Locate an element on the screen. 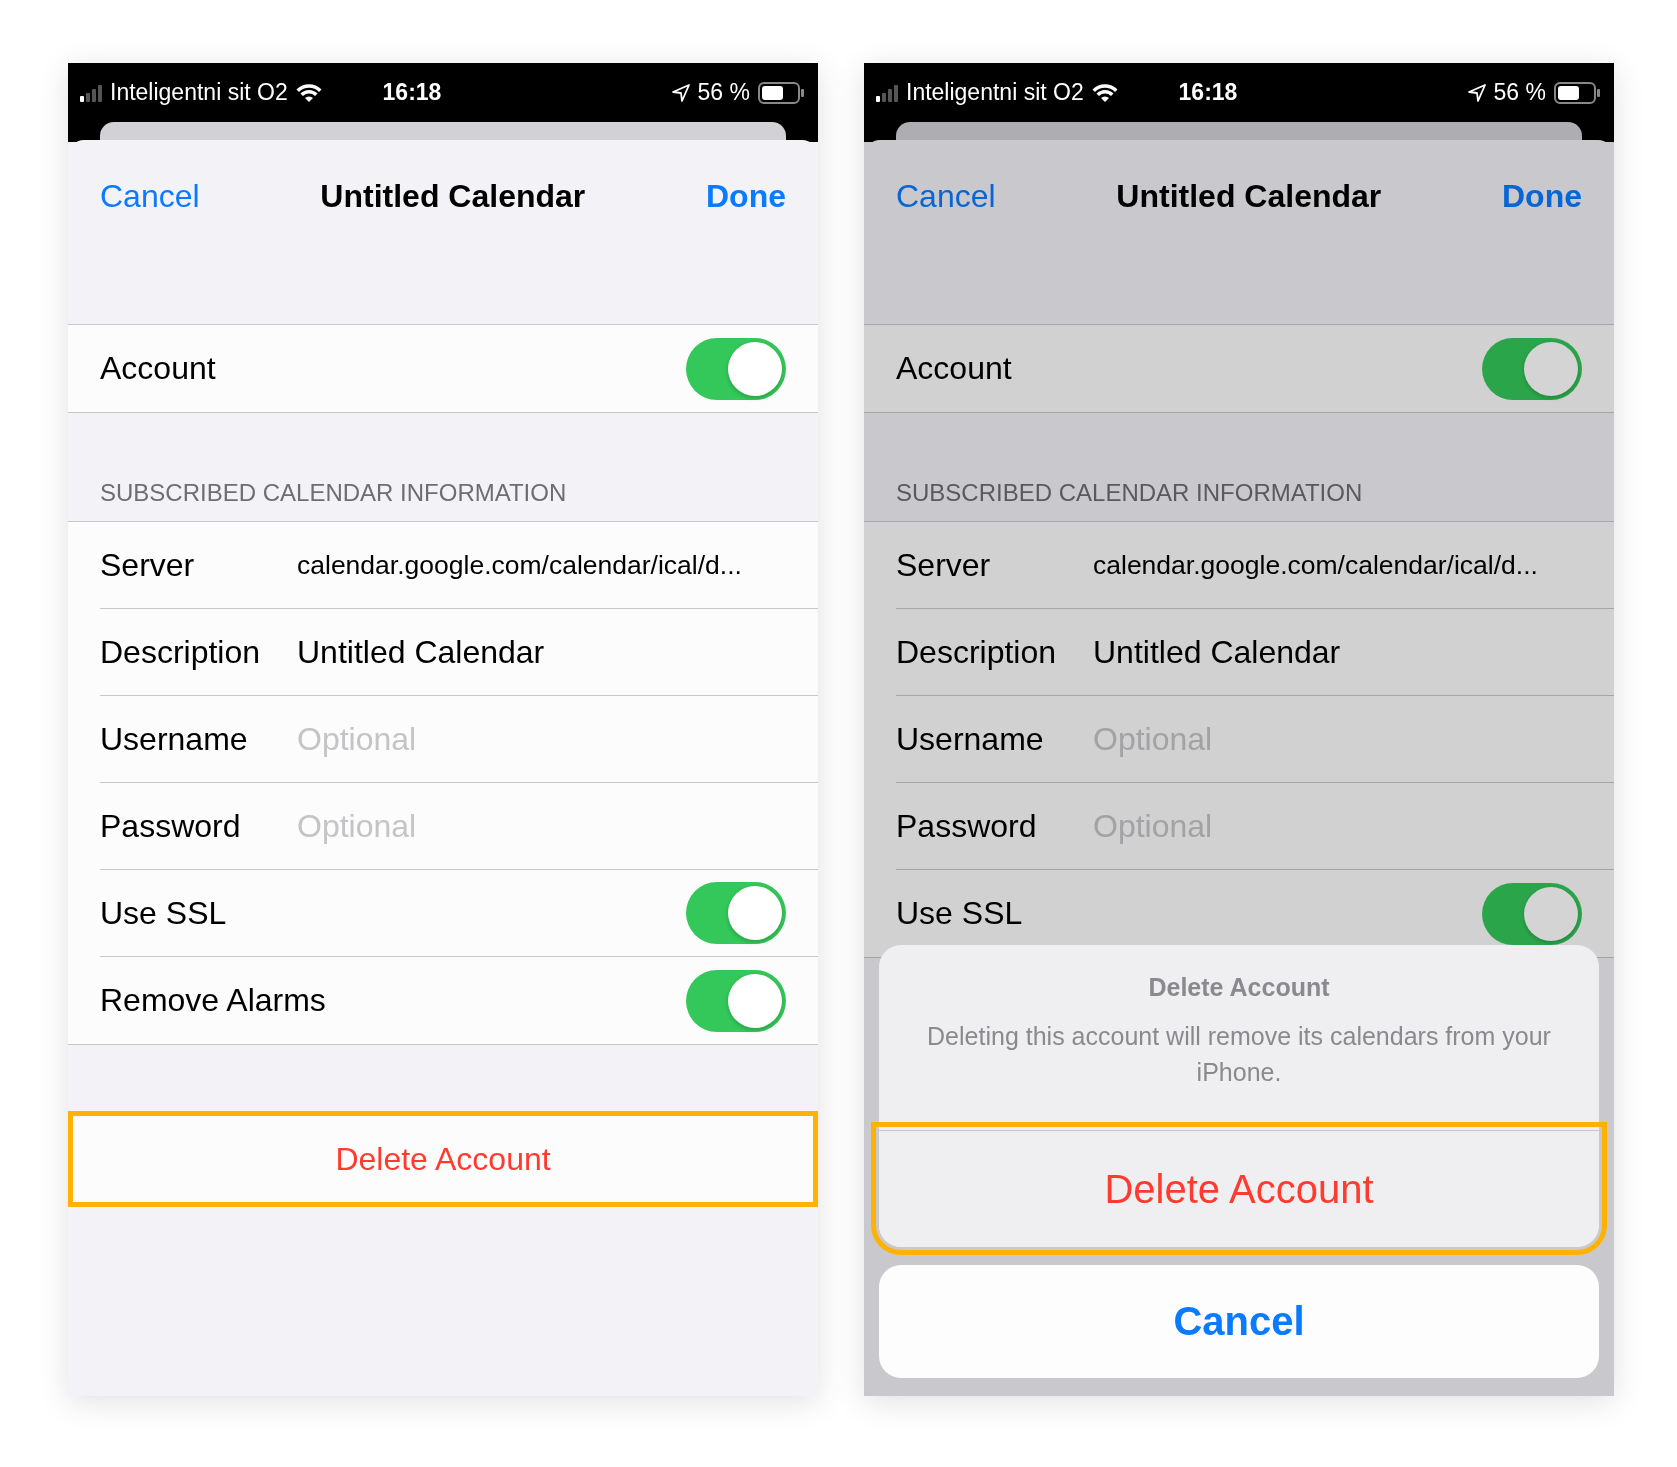 The image size is (1677, 1467). alert-message: Deleting this account will remove its calendars from your iPhone. is located at coordinates (1239, 1054).